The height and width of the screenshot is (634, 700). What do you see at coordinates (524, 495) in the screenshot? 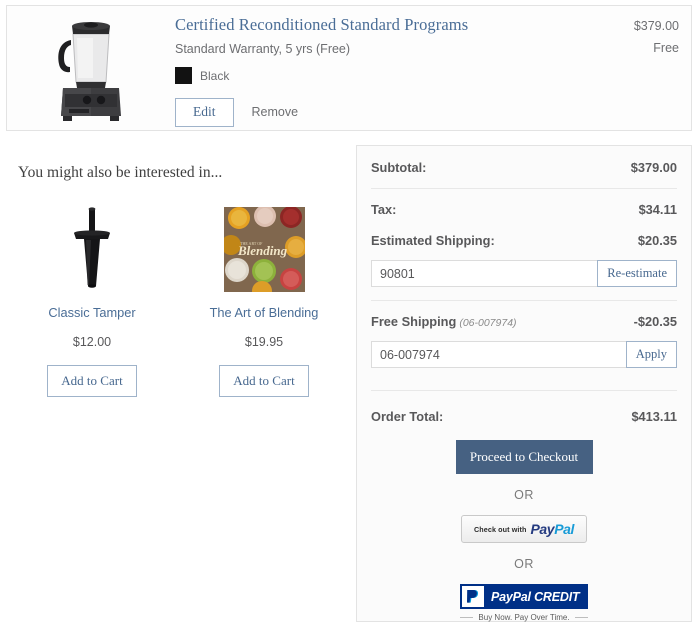
I see `or-separator-1: OR` at bounding box center [524, 495].